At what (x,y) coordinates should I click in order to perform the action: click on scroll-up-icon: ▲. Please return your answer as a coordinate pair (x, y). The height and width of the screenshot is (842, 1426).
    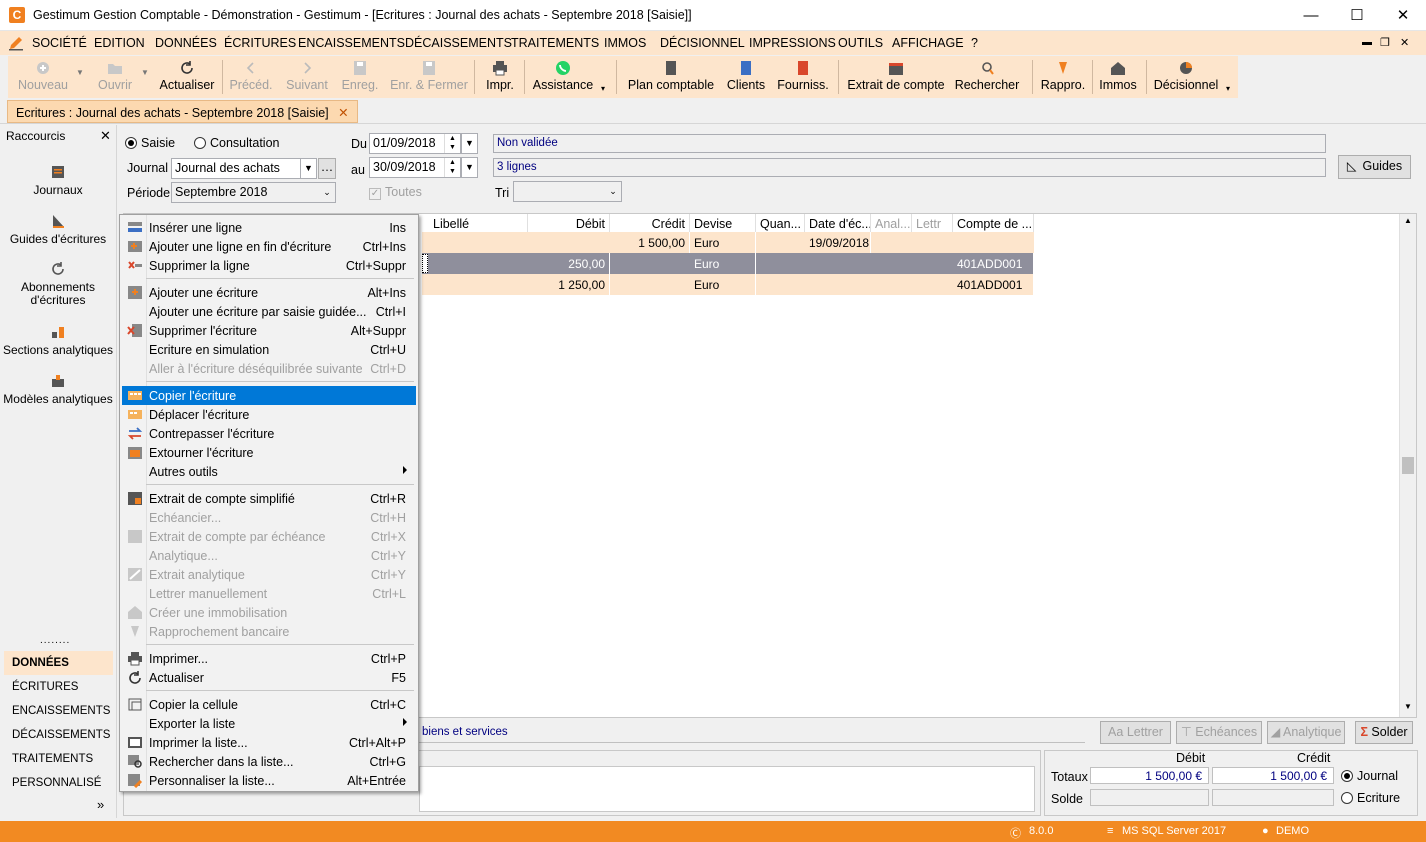
    Looking at the image, I should click on (1408, 220).